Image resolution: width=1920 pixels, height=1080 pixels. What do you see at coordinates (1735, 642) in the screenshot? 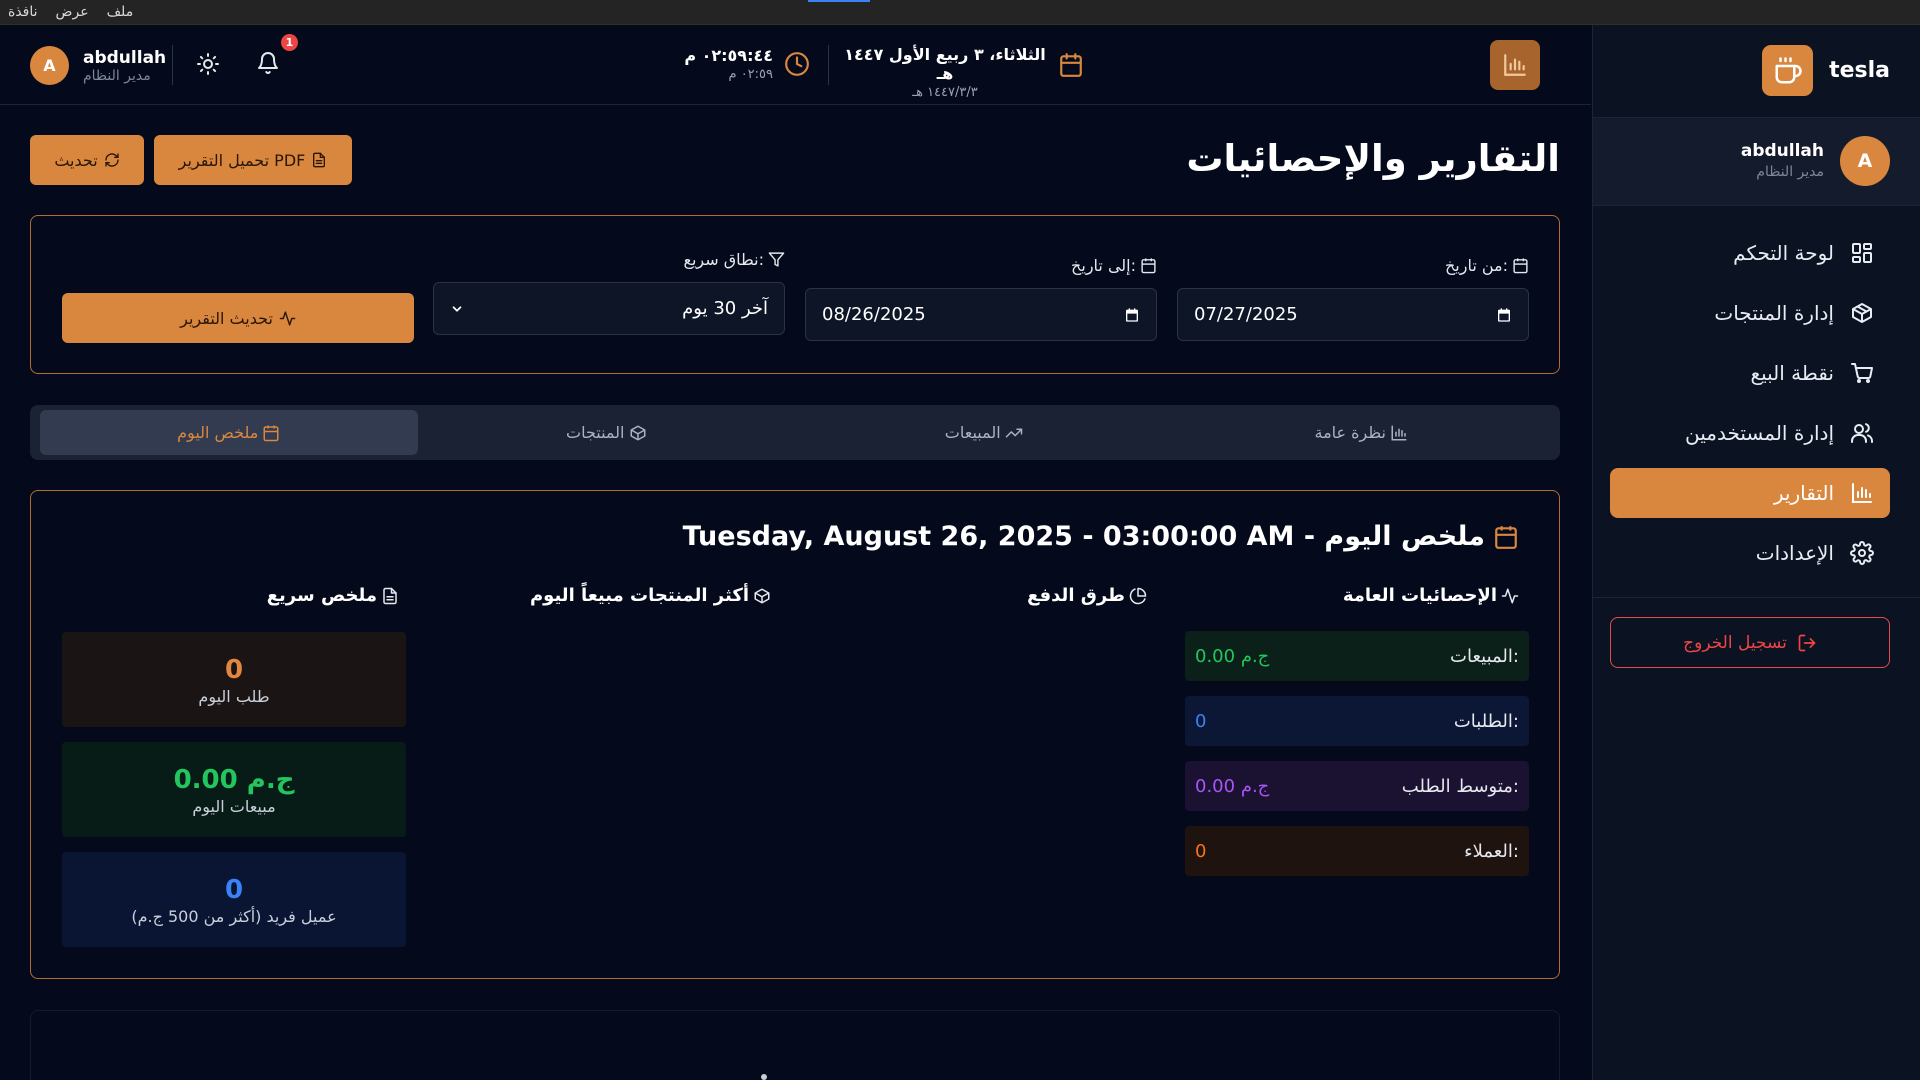
I see `logout-label: تسجيل الخروج` at bounding box center [1735, 642].